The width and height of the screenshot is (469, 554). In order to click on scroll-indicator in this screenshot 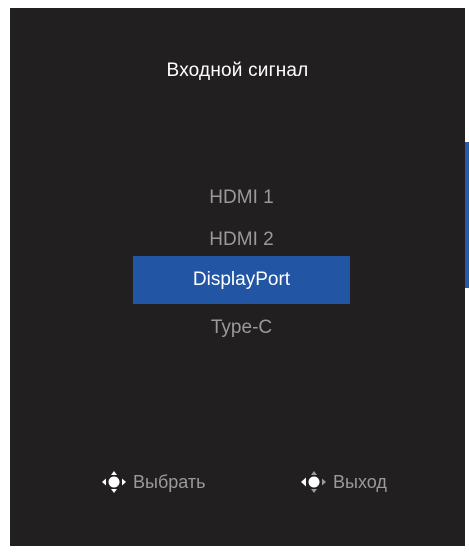, I will do `click(467, 215)`.